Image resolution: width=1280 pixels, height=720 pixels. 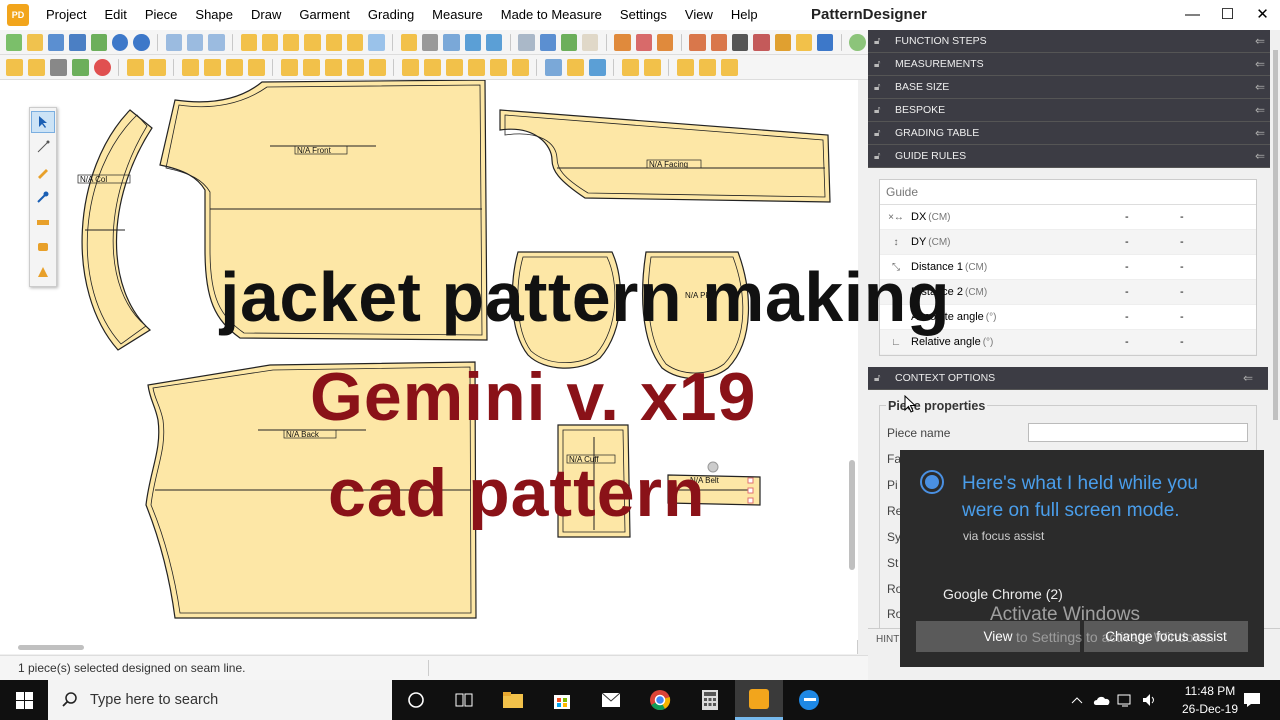 I want to click on zoom-in-icon, so click(x=173, y=42).